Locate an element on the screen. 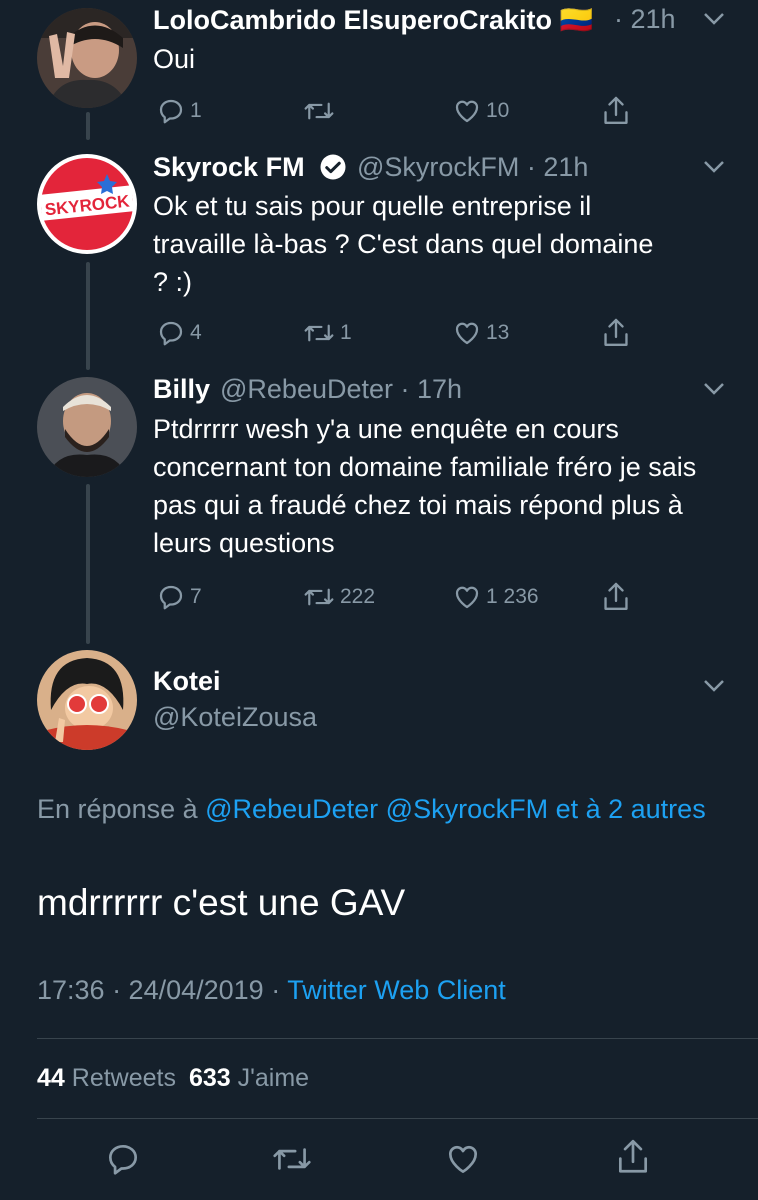 This screenshot has height=1200, width=758. author-handle: @RebeuDeter · 17h is located at coordinates (341, 389).